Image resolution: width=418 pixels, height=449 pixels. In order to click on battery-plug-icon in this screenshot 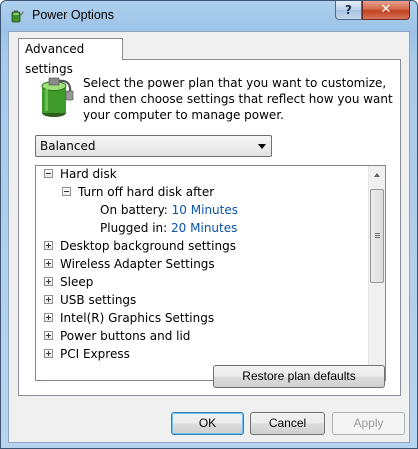, I will do `click(57, 97)`.